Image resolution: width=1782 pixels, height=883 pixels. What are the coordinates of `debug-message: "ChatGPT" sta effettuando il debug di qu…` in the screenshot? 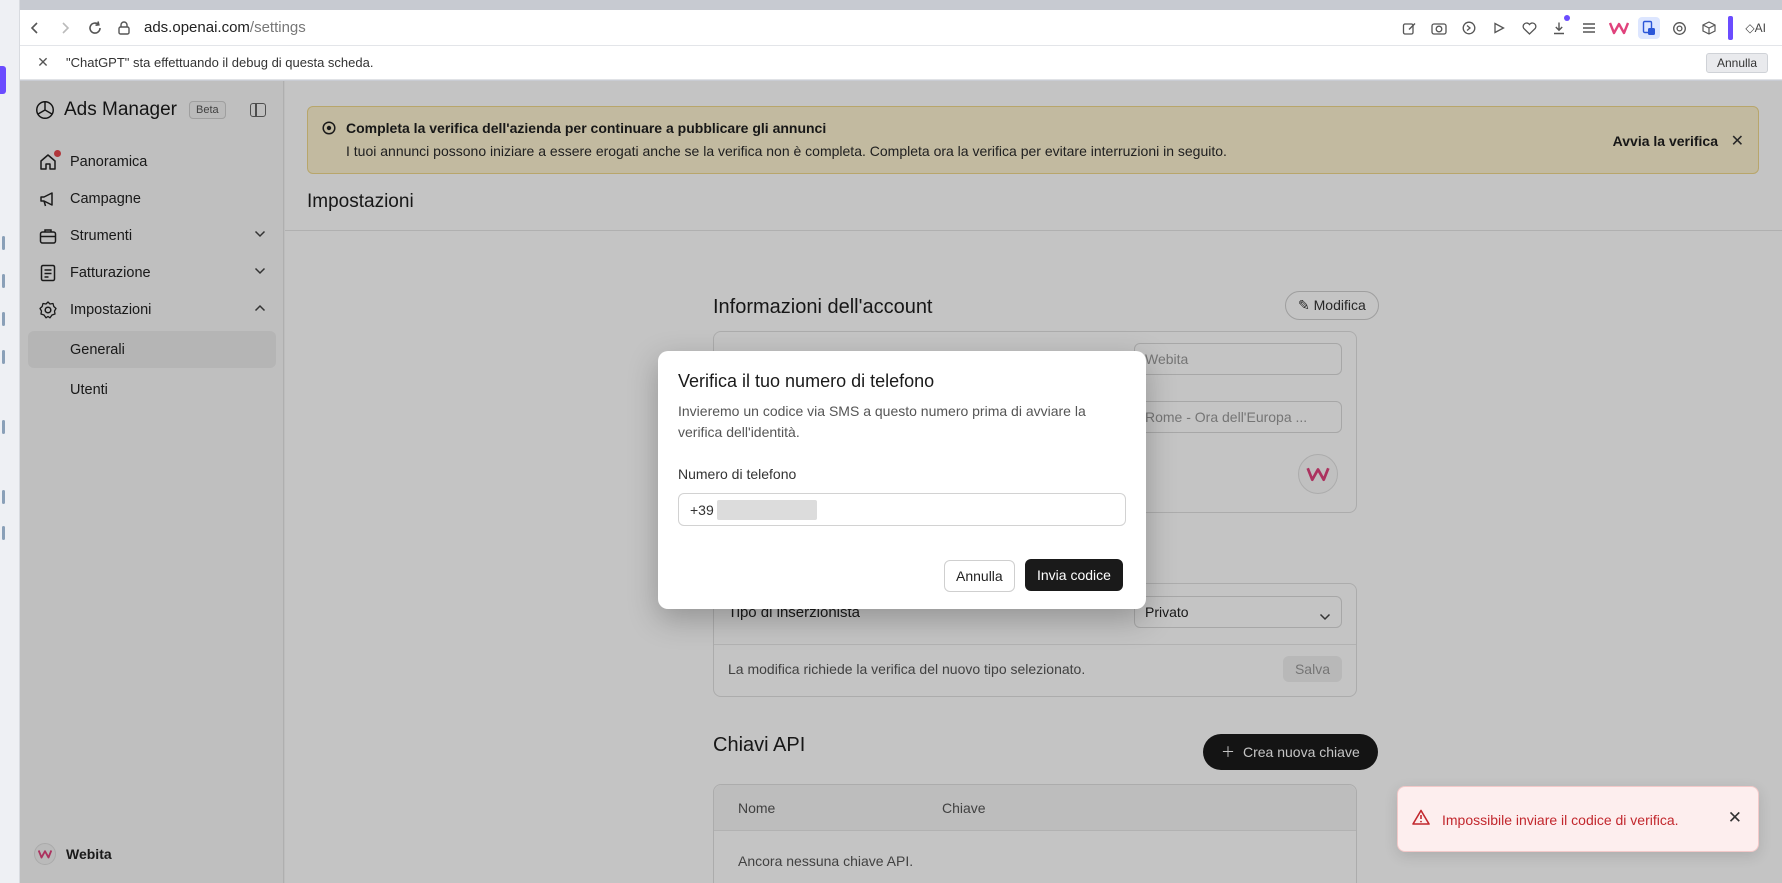 It's located at (220, 62).